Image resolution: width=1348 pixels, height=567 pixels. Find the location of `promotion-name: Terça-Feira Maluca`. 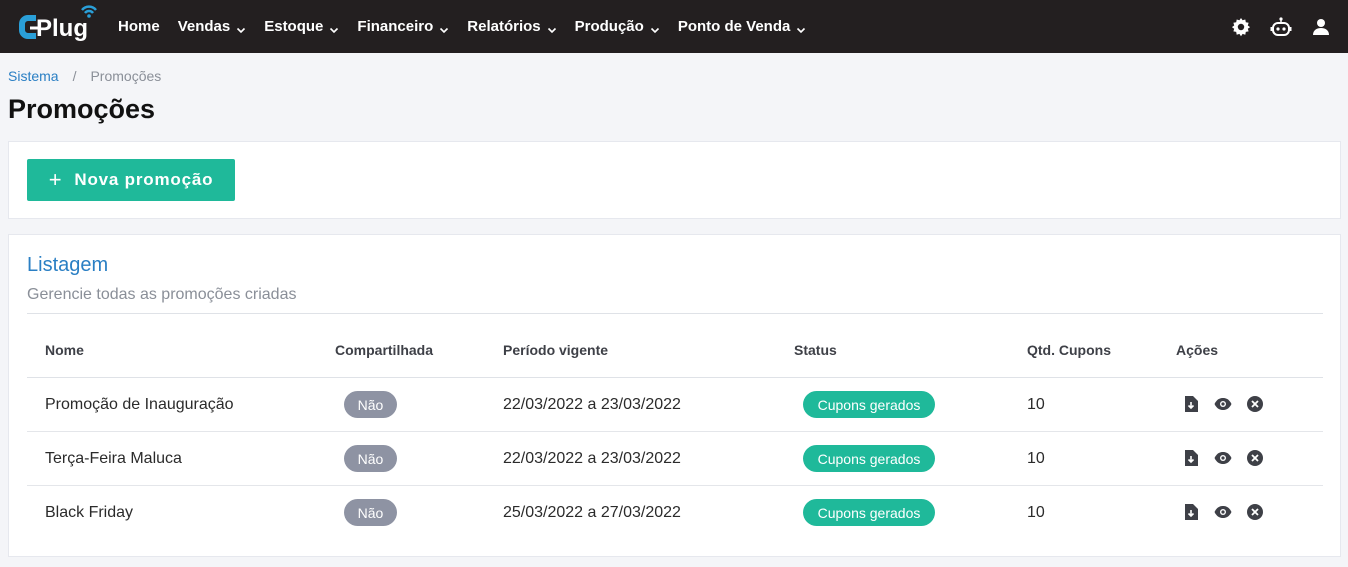

promotion-name: Terça-Feira Maluca is located at coordinates (113, 458).